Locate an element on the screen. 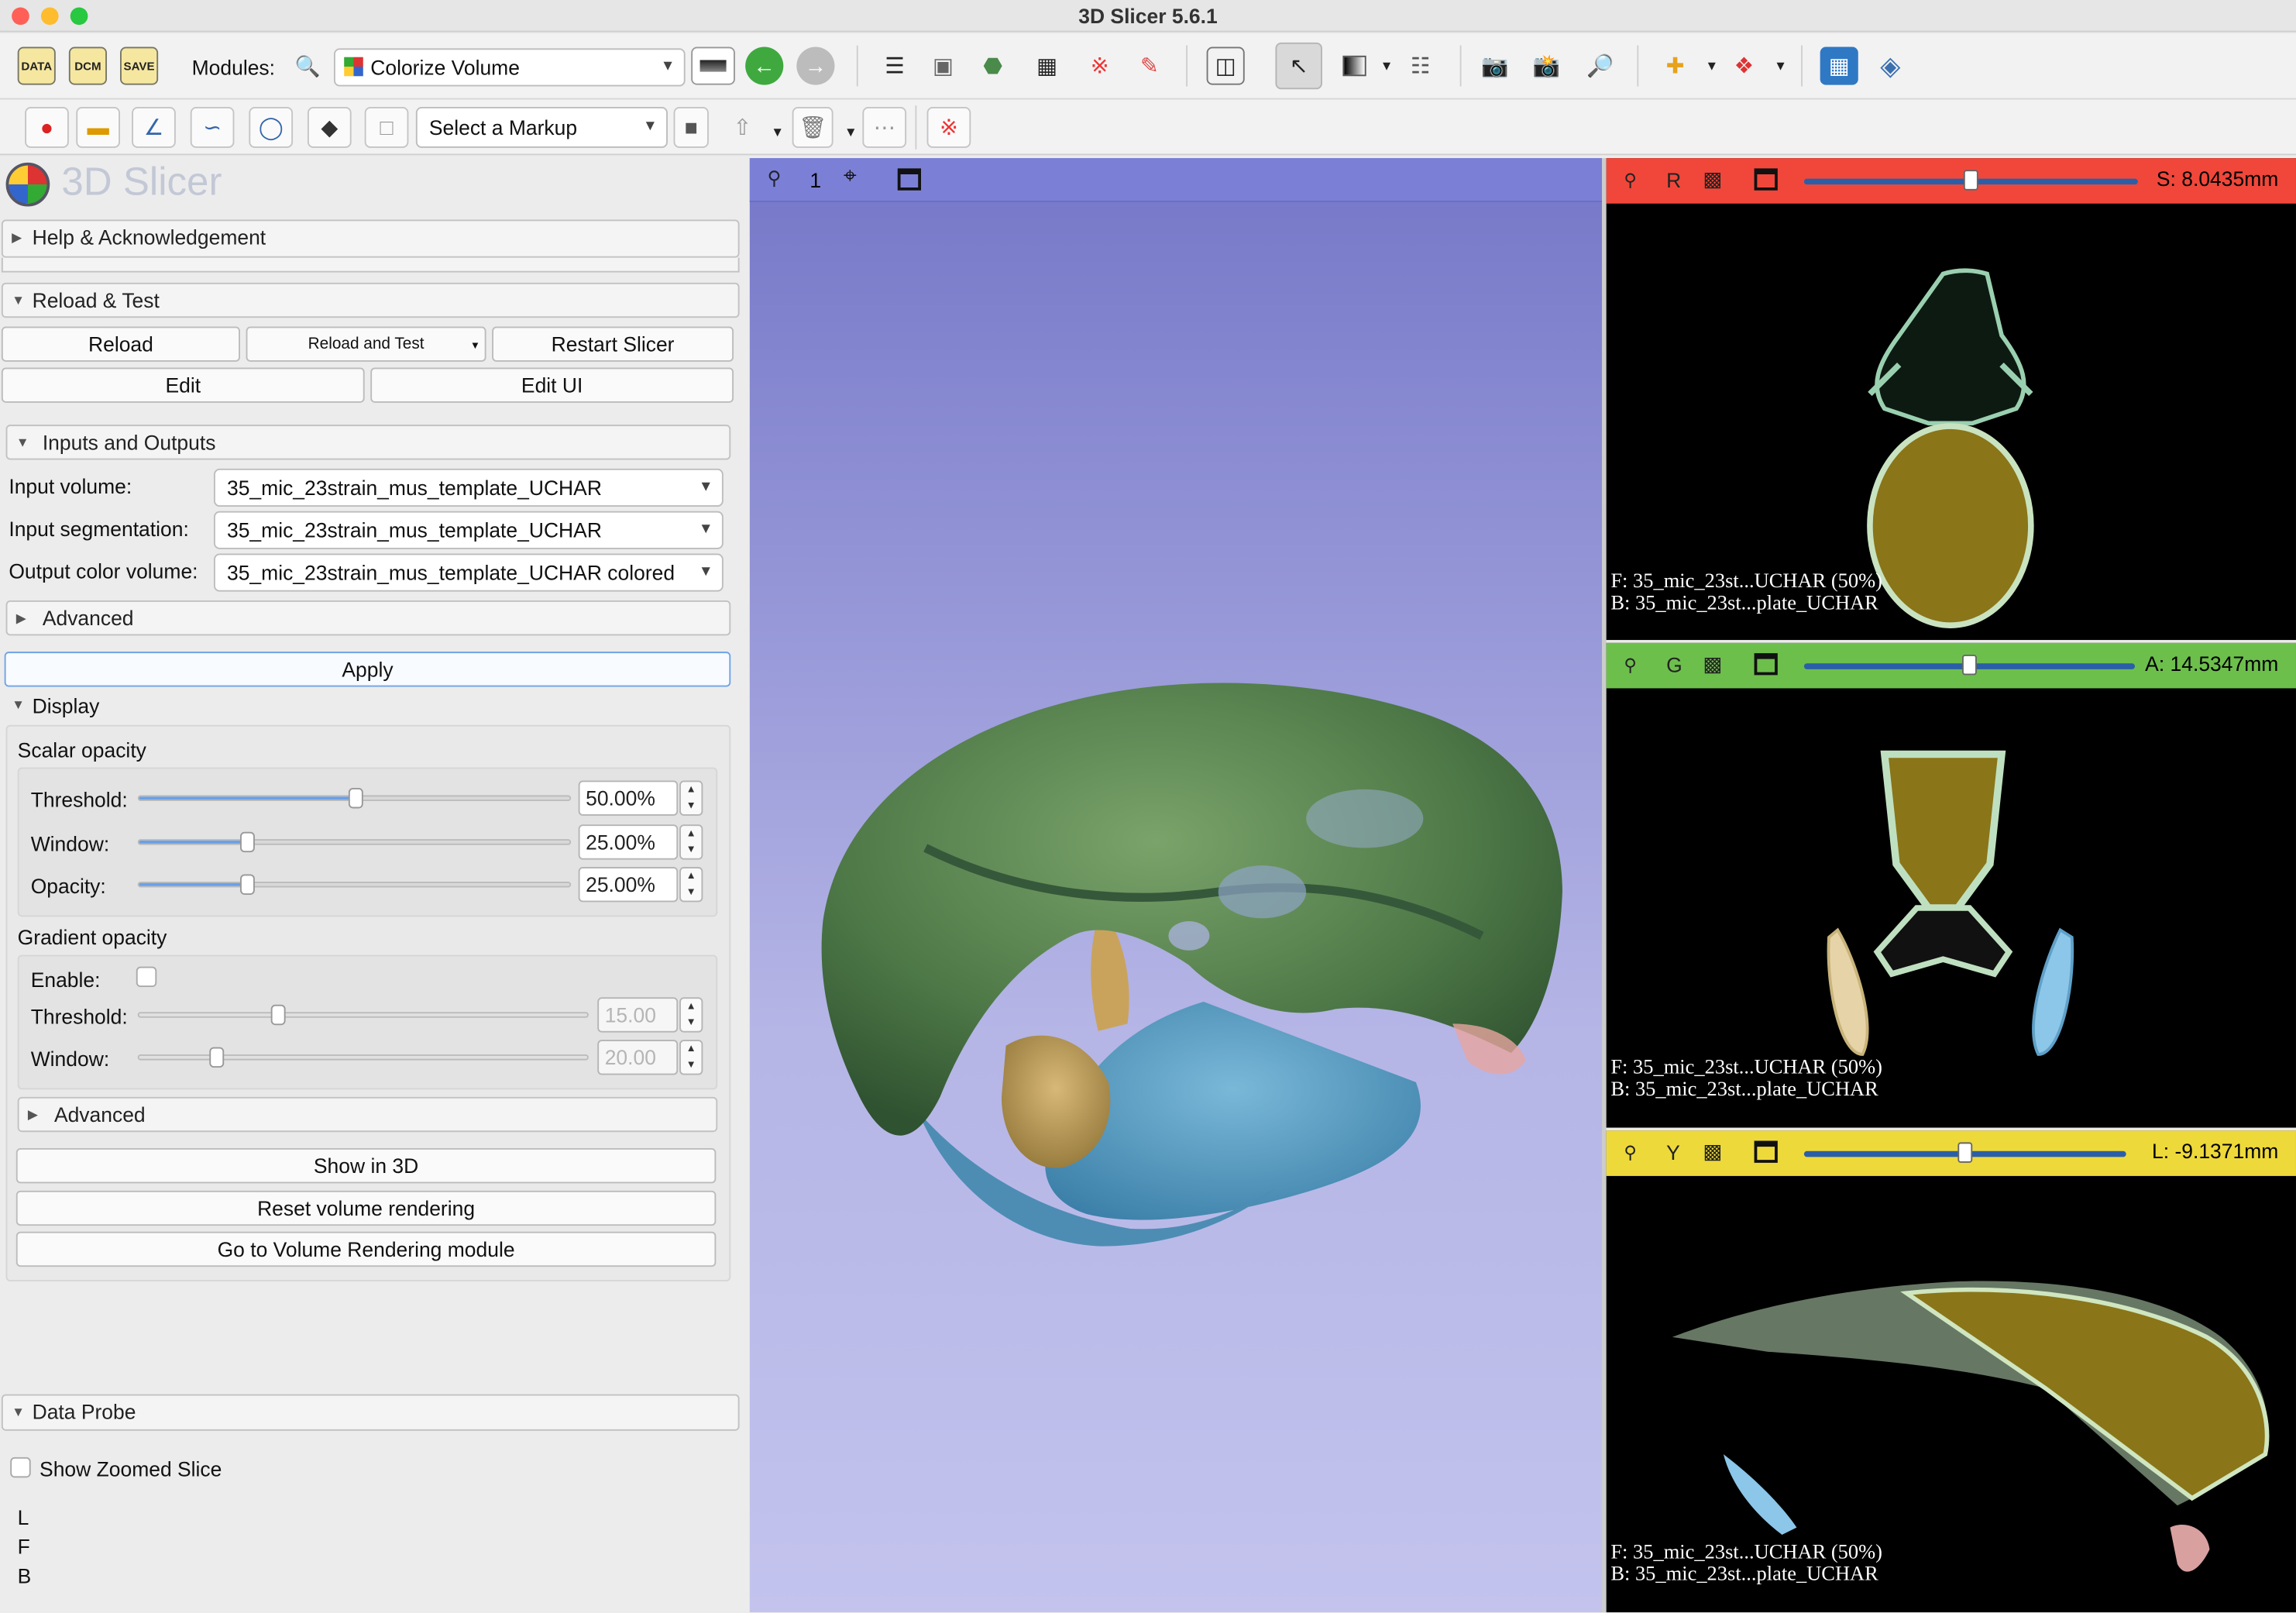  help-section: ▶ Help & Acknowledgement is located at coordinates (370, 238).